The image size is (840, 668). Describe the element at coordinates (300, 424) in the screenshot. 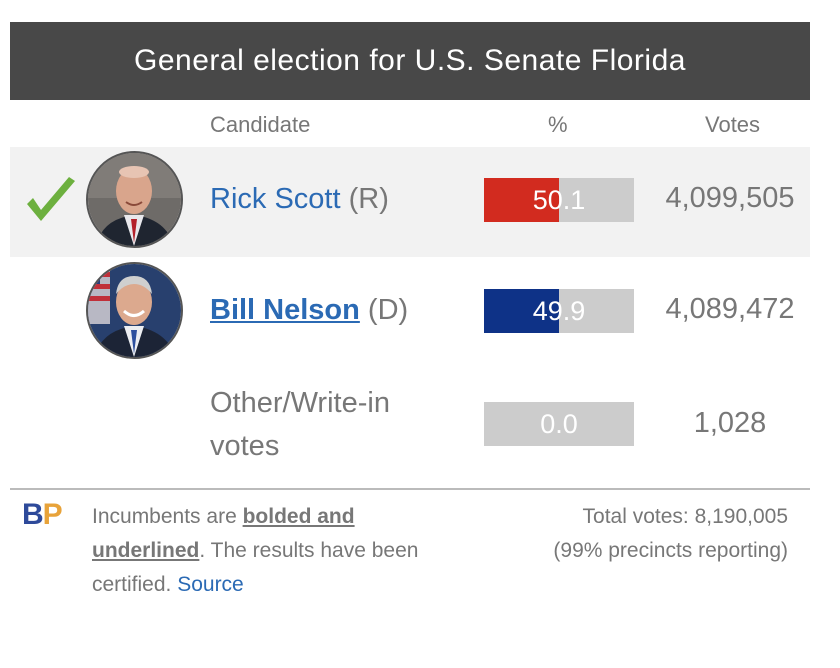

I see `candidate-name-other: Other/Write-in votes` at that location.